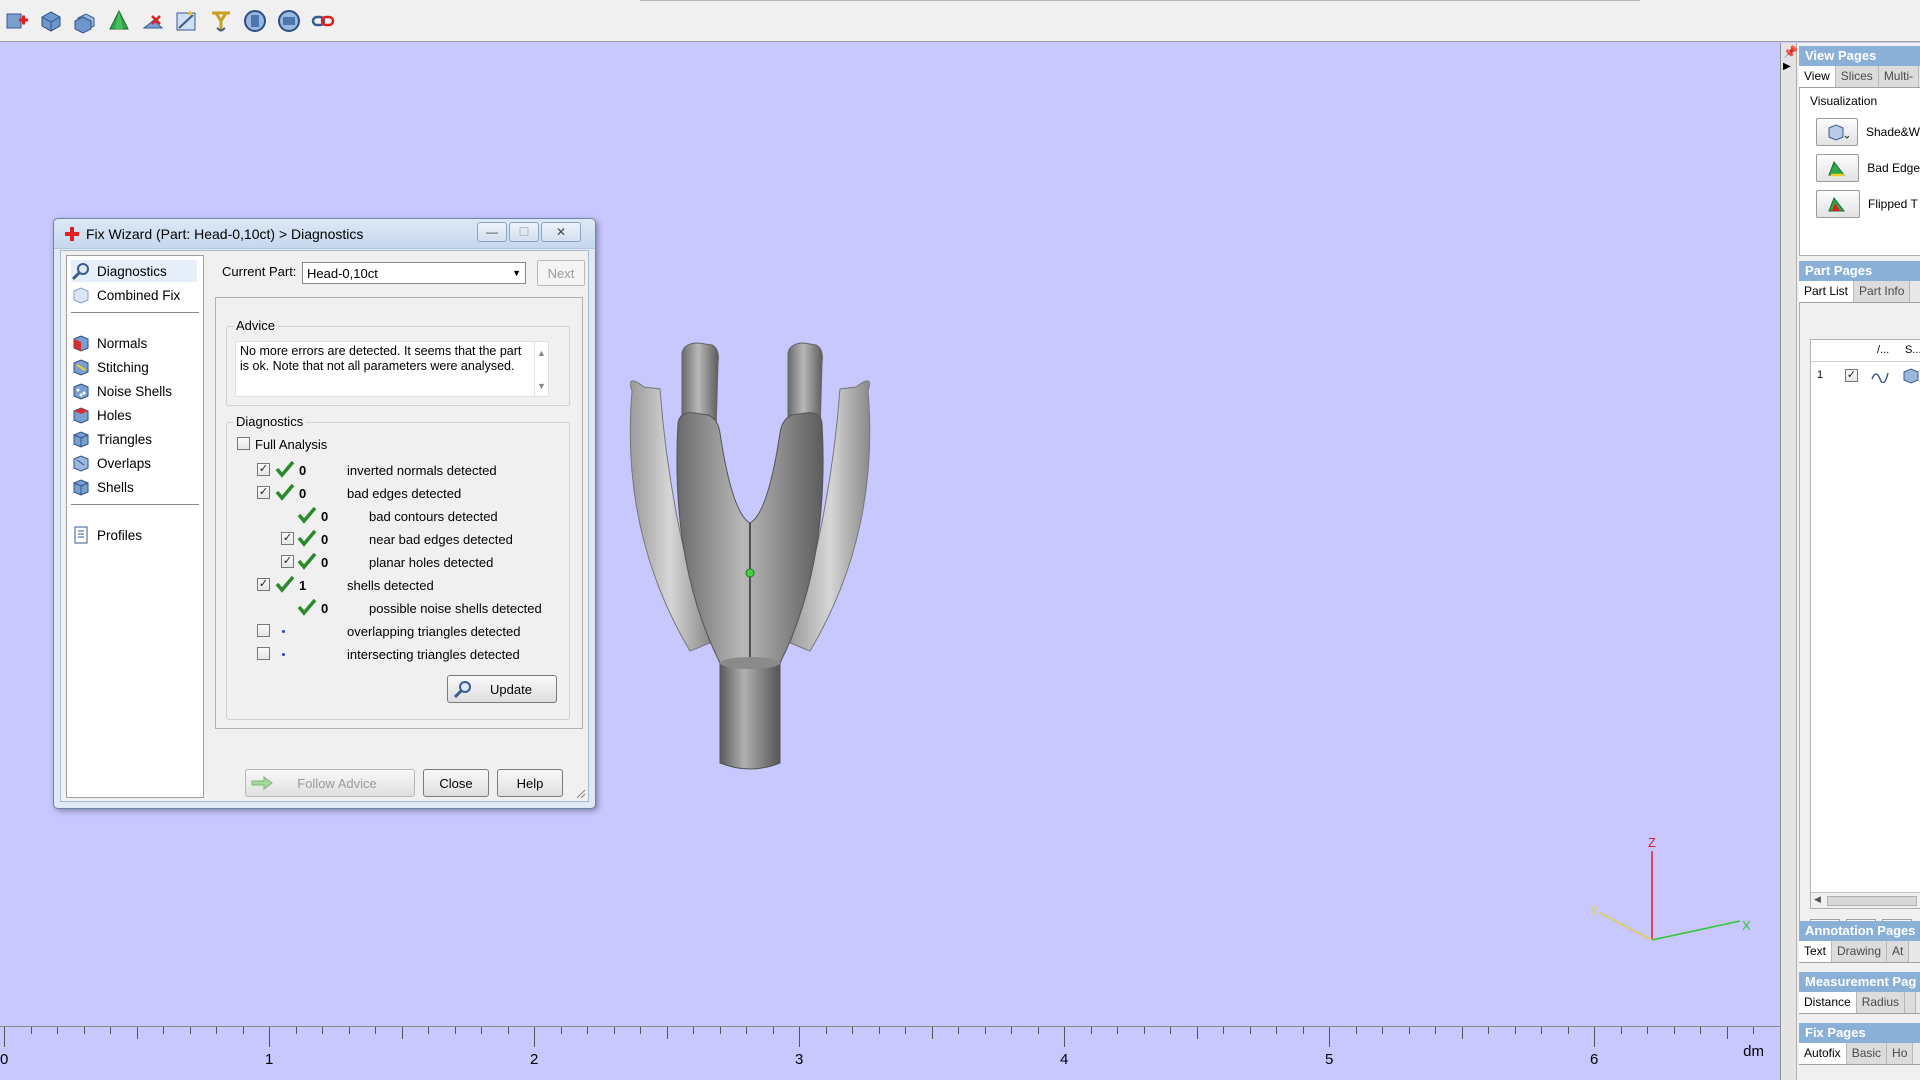 This screenshot has height=1080, width=1920. What do you see at coordinates (541, 353) in the screenshot?
I see `scroll-up-icon: ▲` at bounding box center [541, 353].